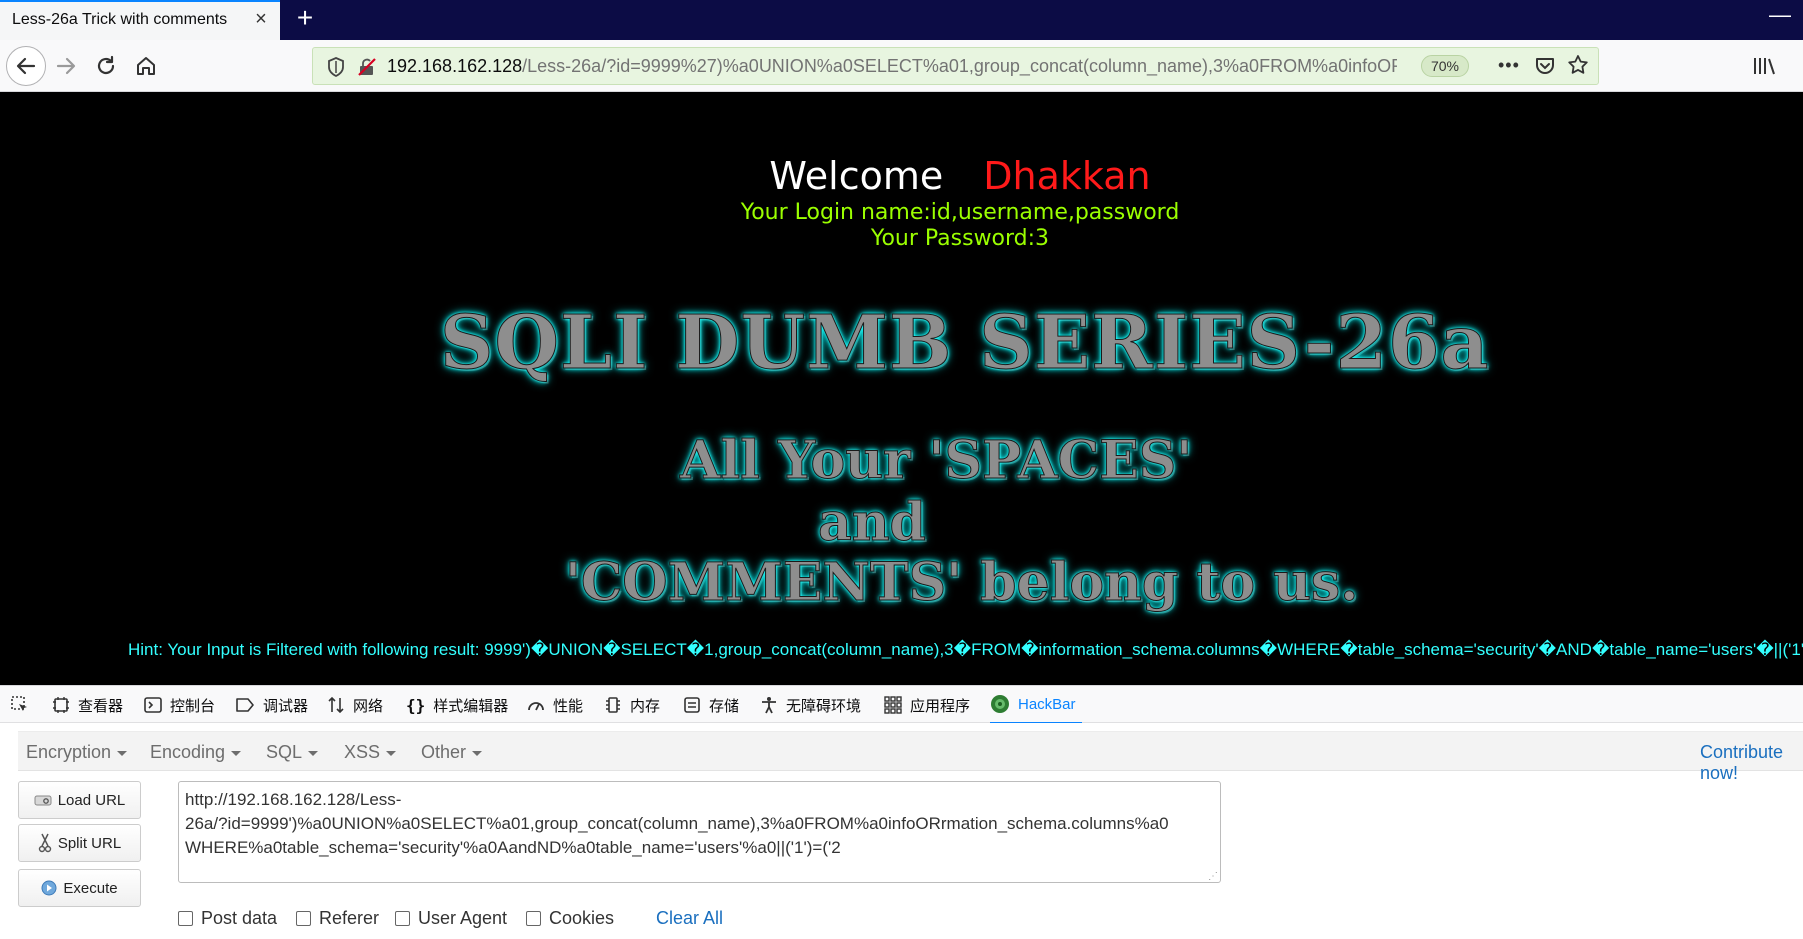 The height and width of the screenshot is (939, 1803). I want to click on user-agent-checkbox: User Agent, so click(451, 918).